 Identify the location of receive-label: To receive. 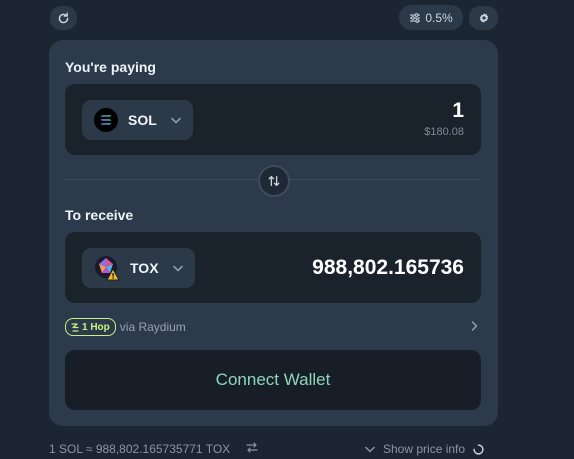
(99, 215).